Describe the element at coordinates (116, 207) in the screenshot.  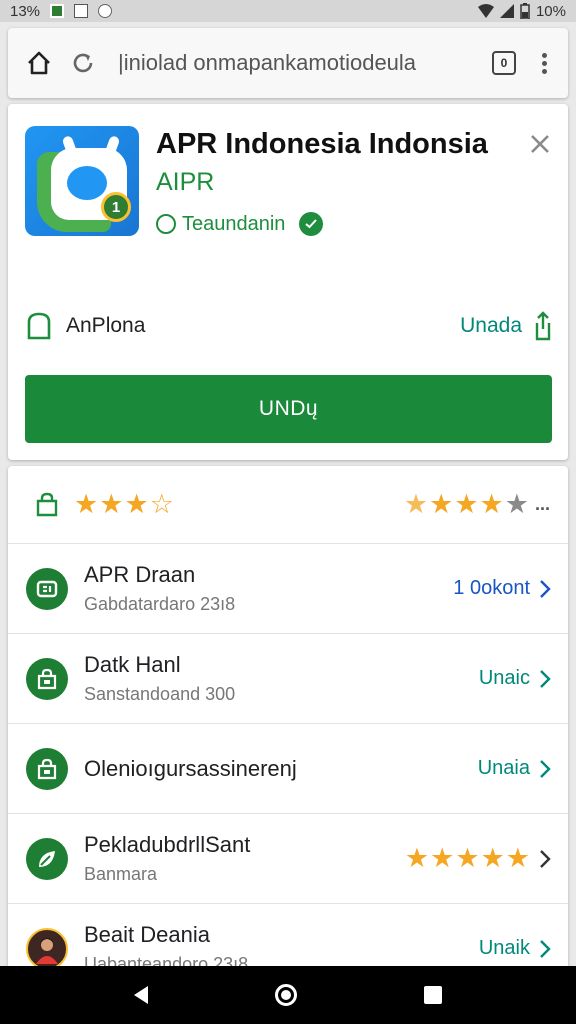
I see `app-icon-badge: 1` at that location.